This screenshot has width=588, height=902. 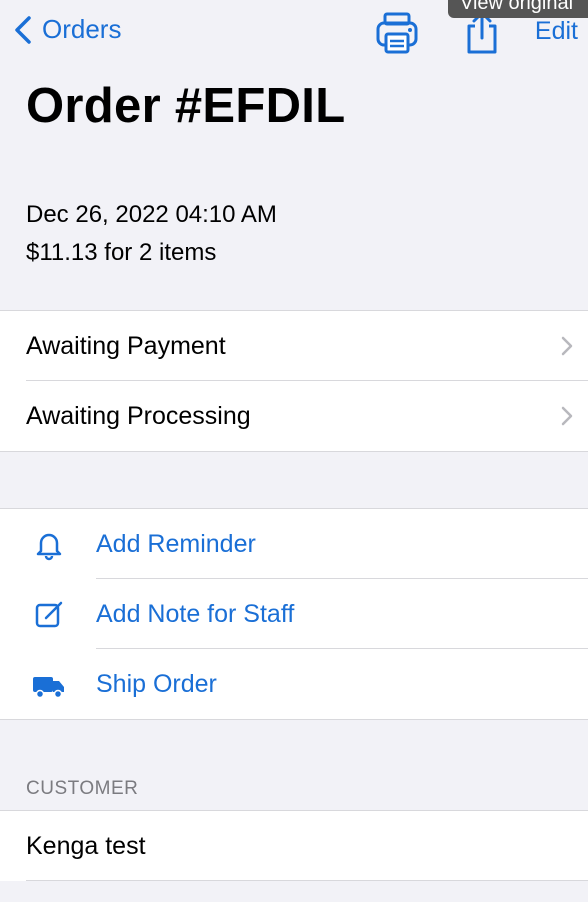 What do you see at coordinates (518, 9) in the screenshot?
I see `view-original-tooltip: View original` at bounding box center [518, 9].